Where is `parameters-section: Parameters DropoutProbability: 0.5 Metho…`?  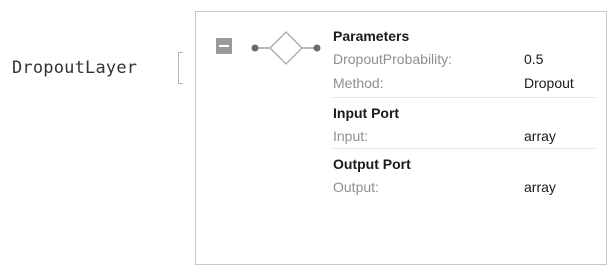 parameters-section: Parameters DropoutProbability: 0.5 Metho… is located at coordinates (464, 61).